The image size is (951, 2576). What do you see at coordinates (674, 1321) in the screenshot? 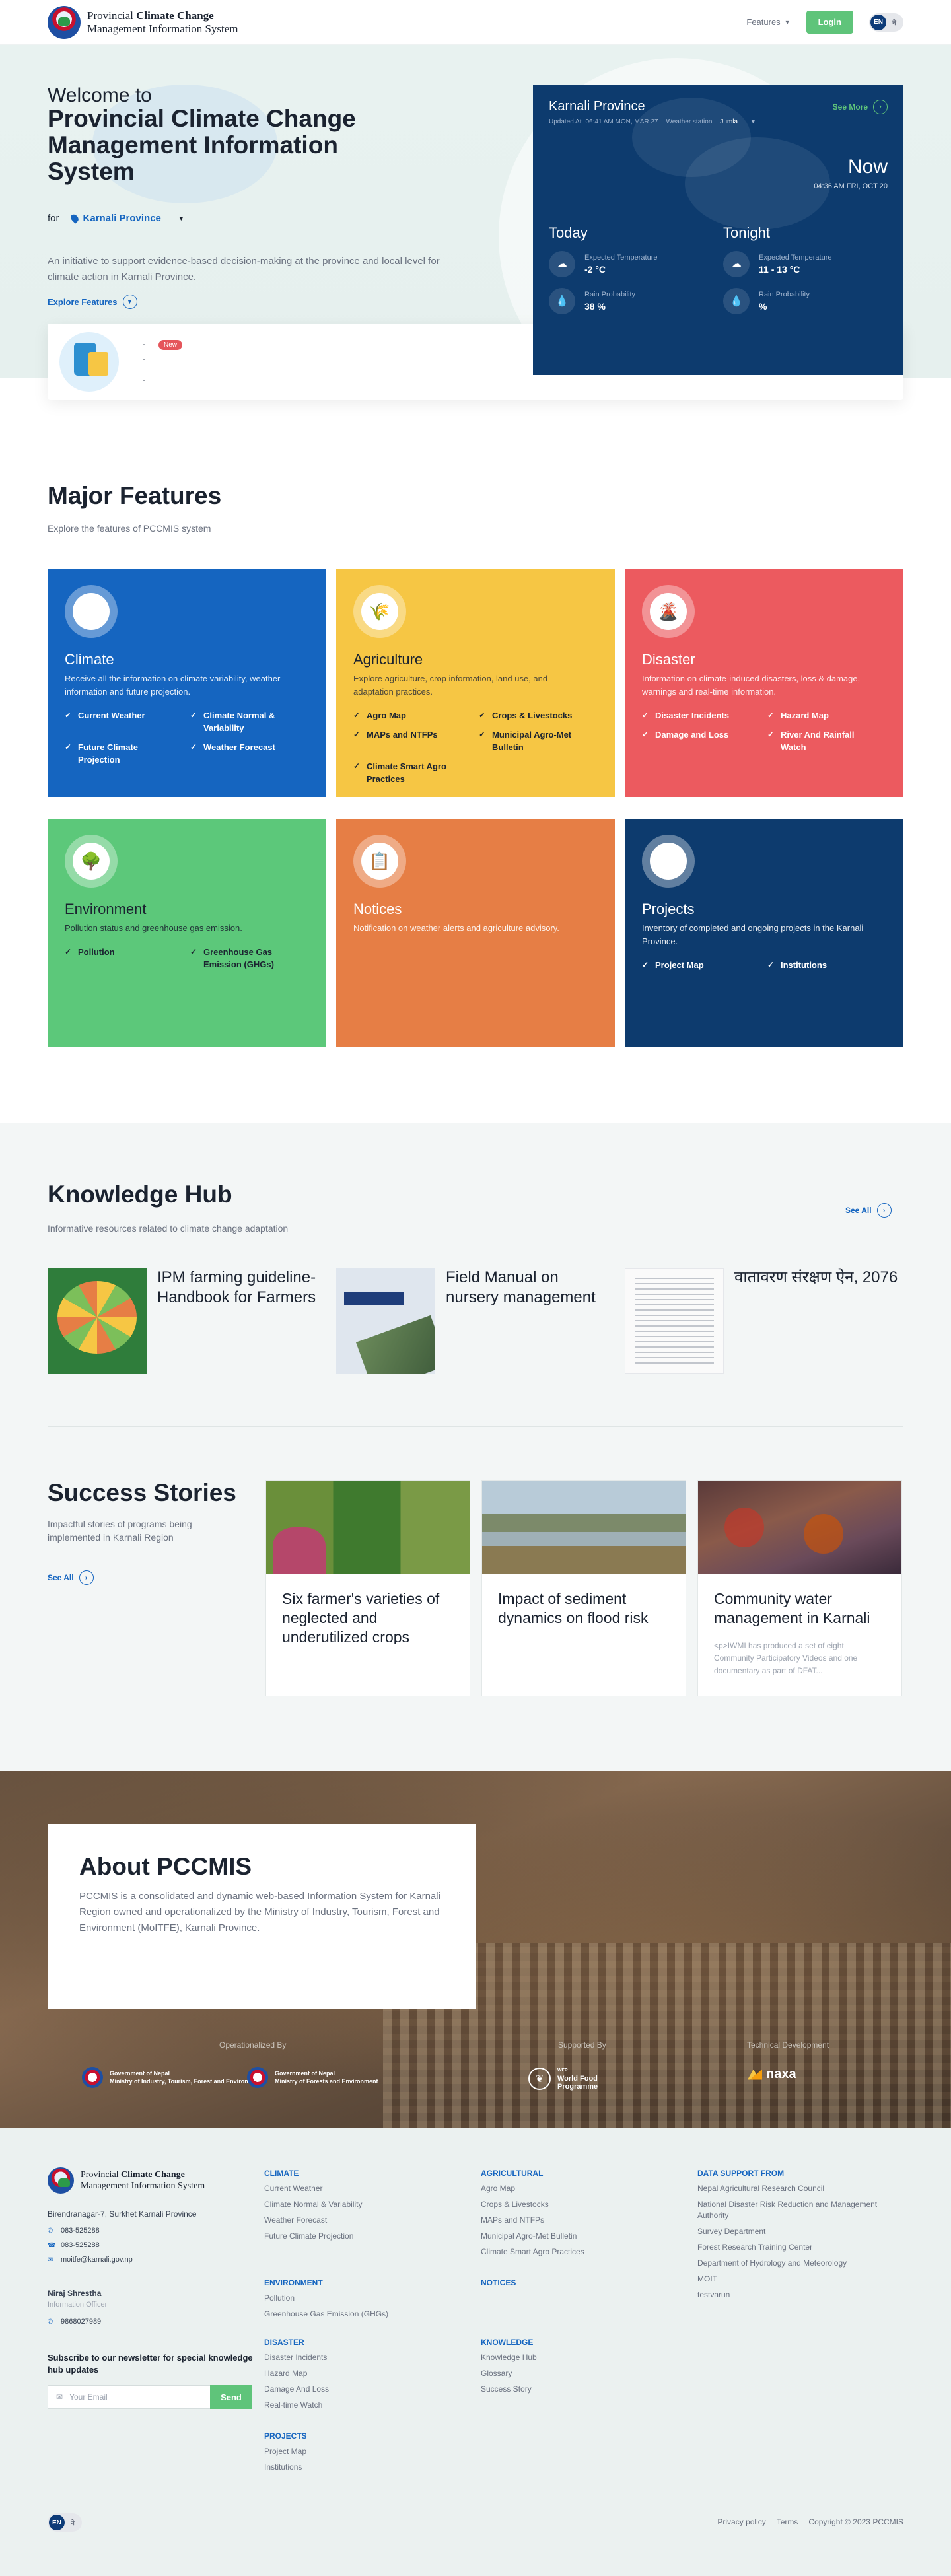
I see `document-lines` at bounding box center [674, 1321].